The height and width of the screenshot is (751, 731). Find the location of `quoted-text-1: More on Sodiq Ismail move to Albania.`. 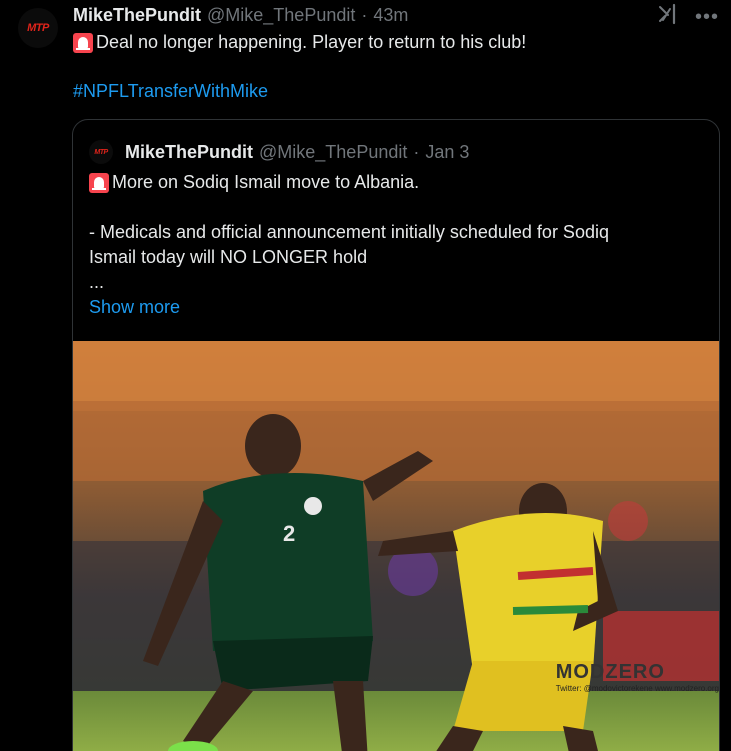

quoted-text-1: More on Sodiq Ismail move to Albania. is located at coordinates (266, 182).